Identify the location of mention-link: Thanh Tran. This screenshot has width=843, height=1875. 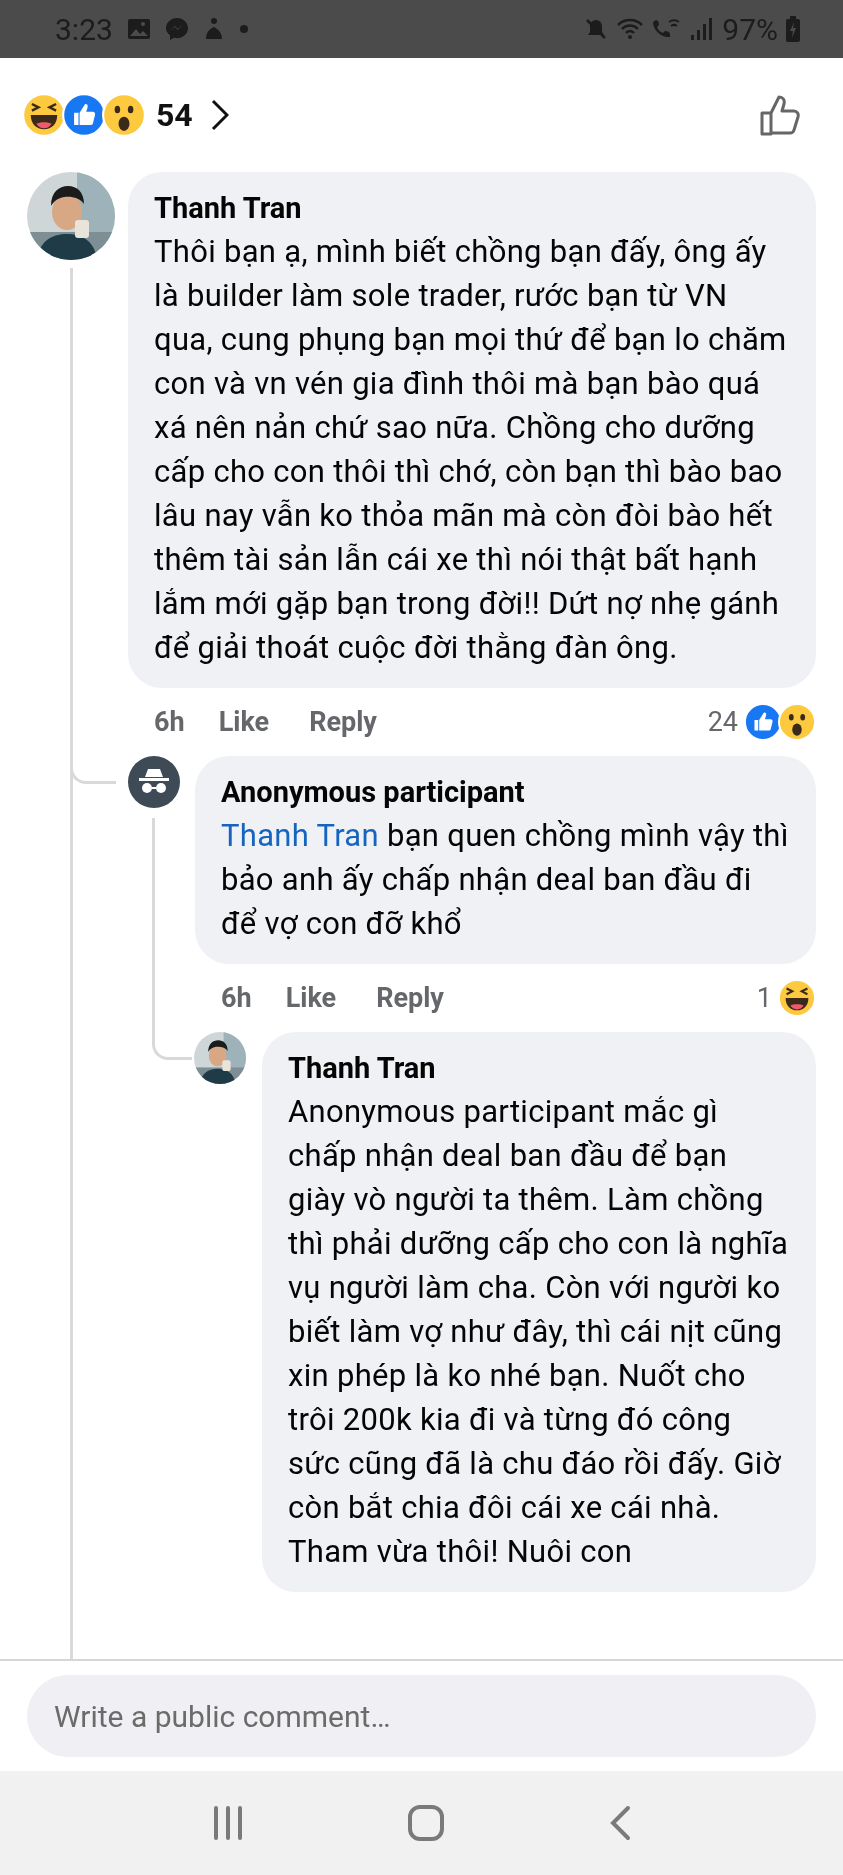
(300, 835).